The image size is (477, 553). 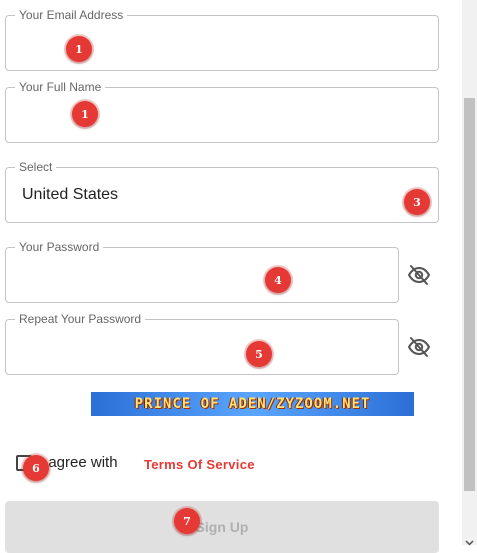 I want to click on repeat-password-input, so click(x=202, y=348).